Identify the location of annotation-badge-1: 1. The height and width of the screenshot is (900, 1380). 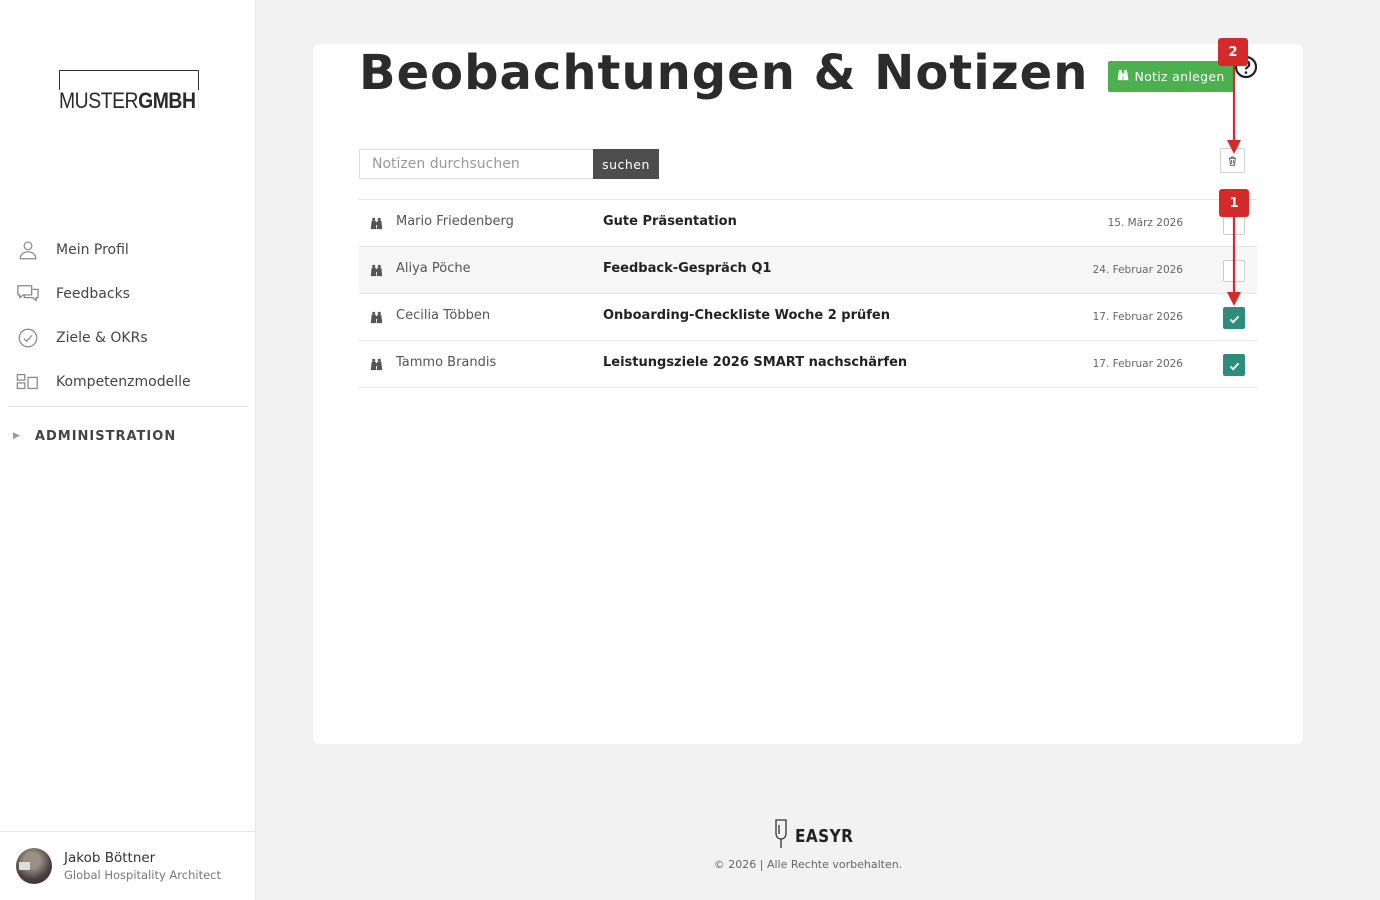
(1234, 203).